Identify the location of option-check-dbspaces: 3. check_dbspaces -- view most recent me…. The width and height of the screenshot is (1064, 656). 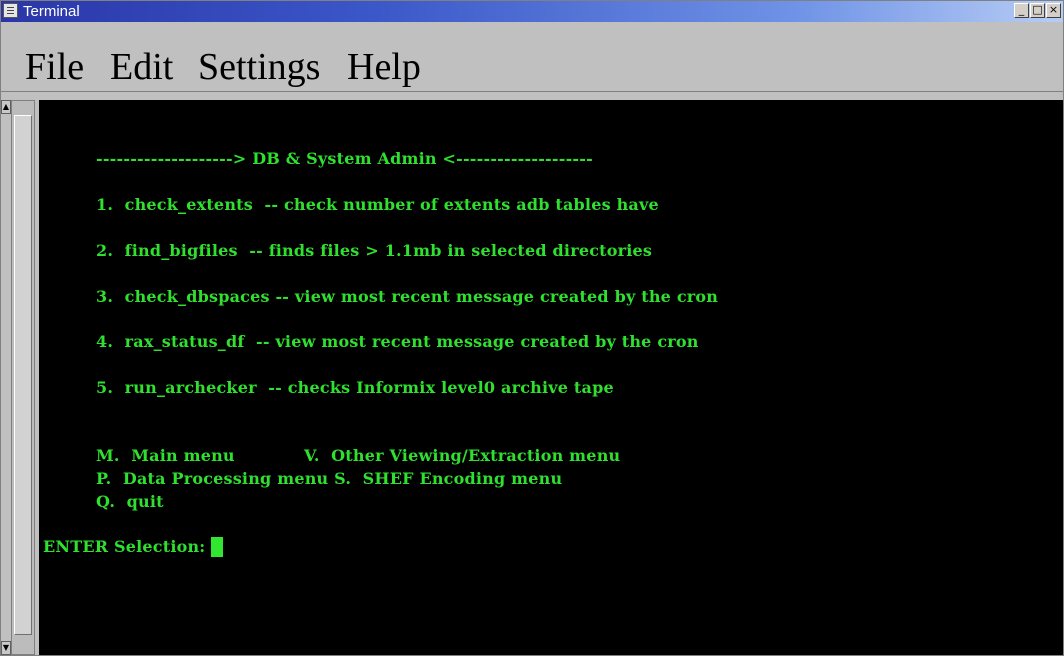
(407, 296).